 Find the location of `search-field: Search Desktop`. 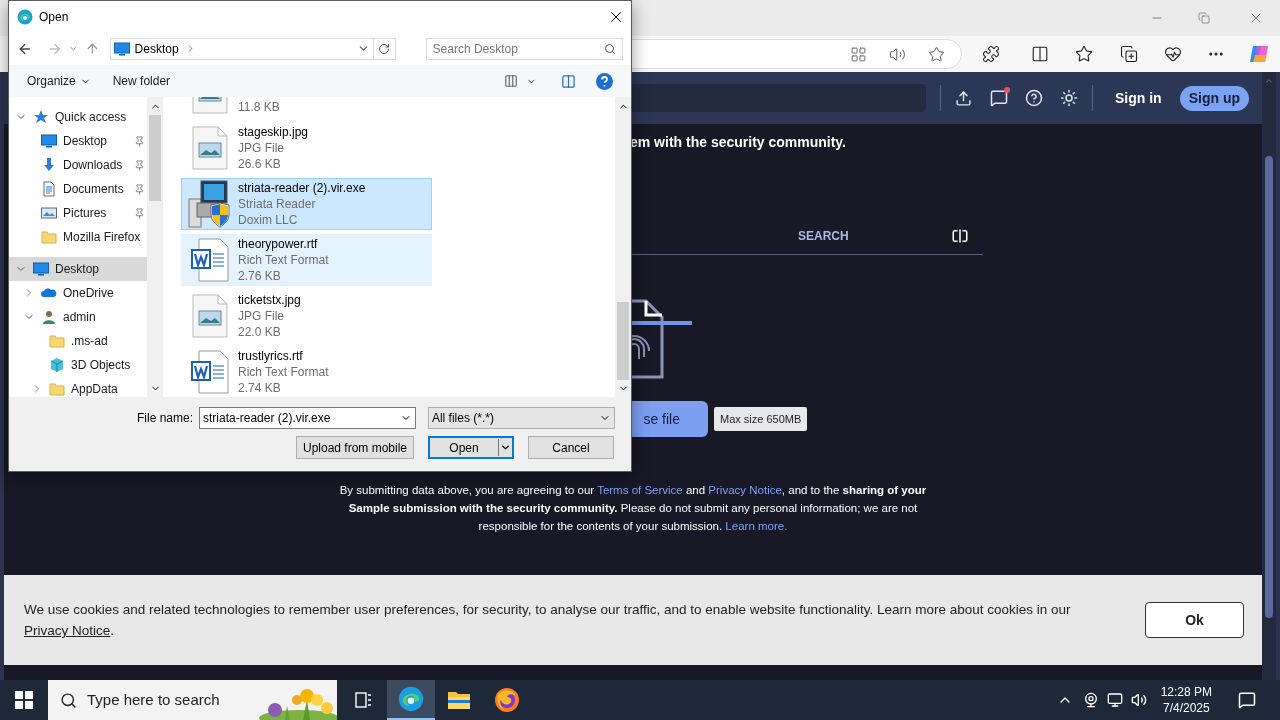

search-field: Search Desktop is located at coordinates (524, 48).